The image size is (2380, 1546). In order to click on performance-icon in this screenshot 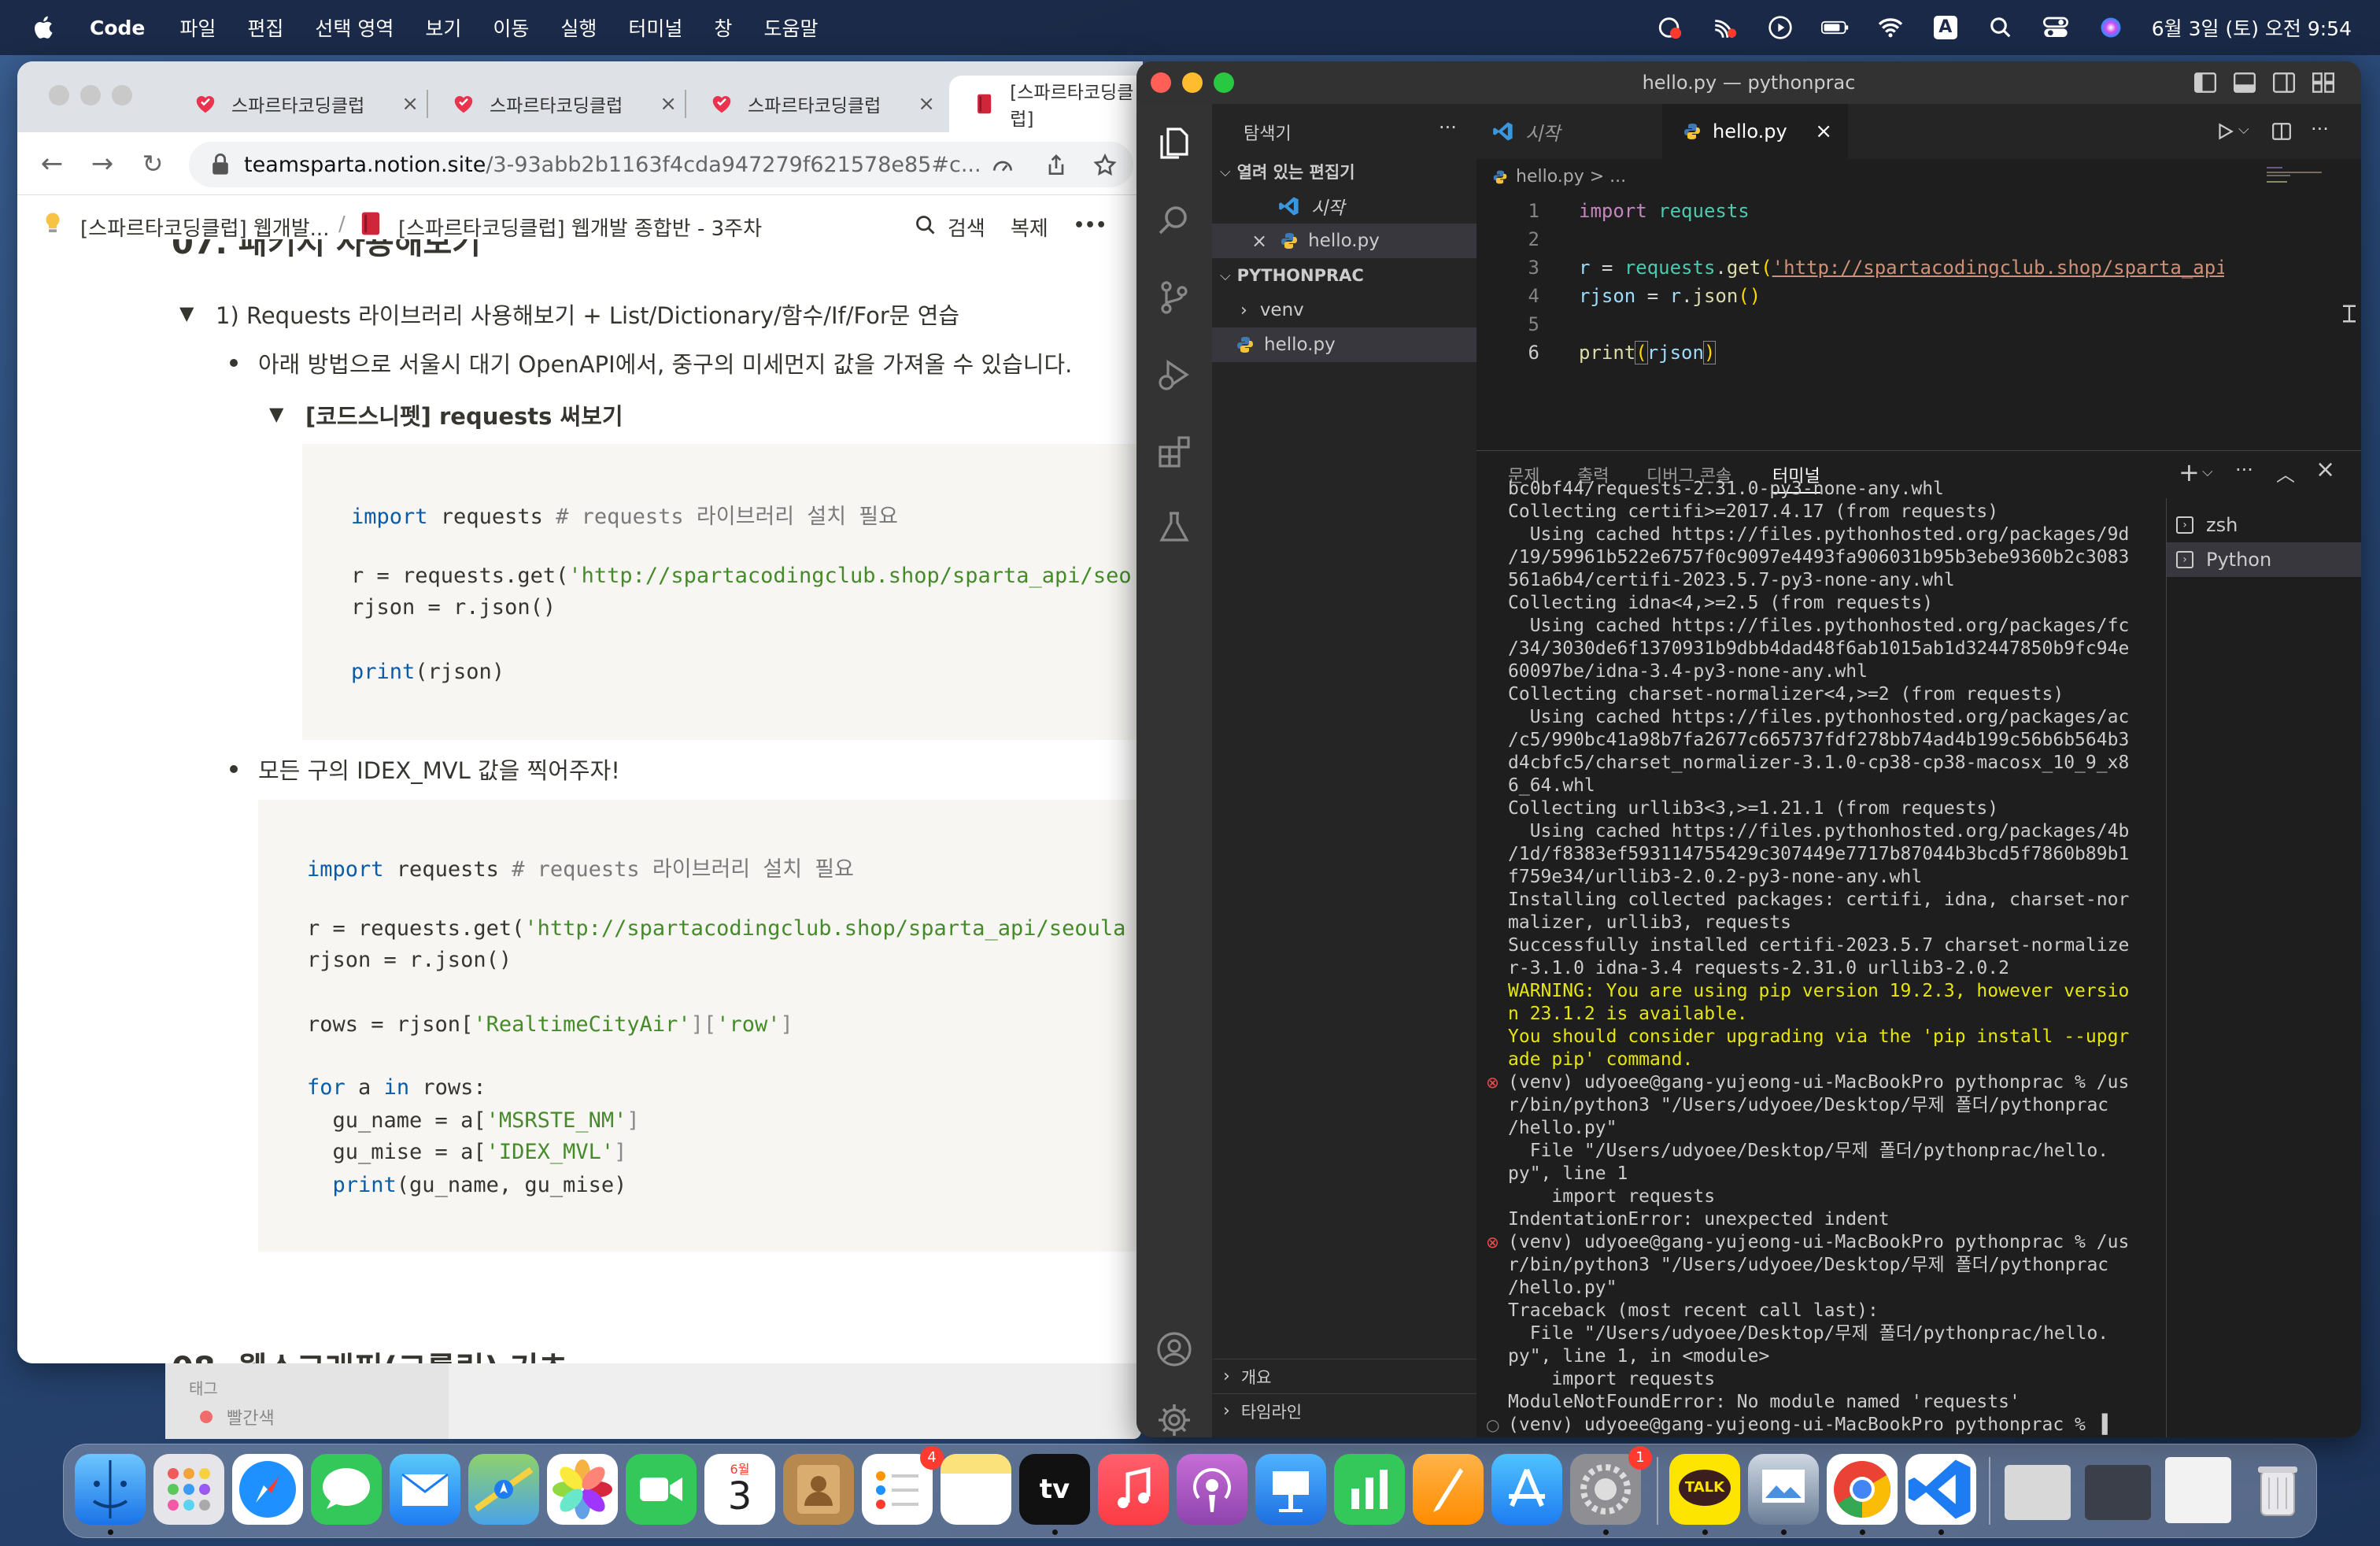, I will do `click(1003, 165)`.